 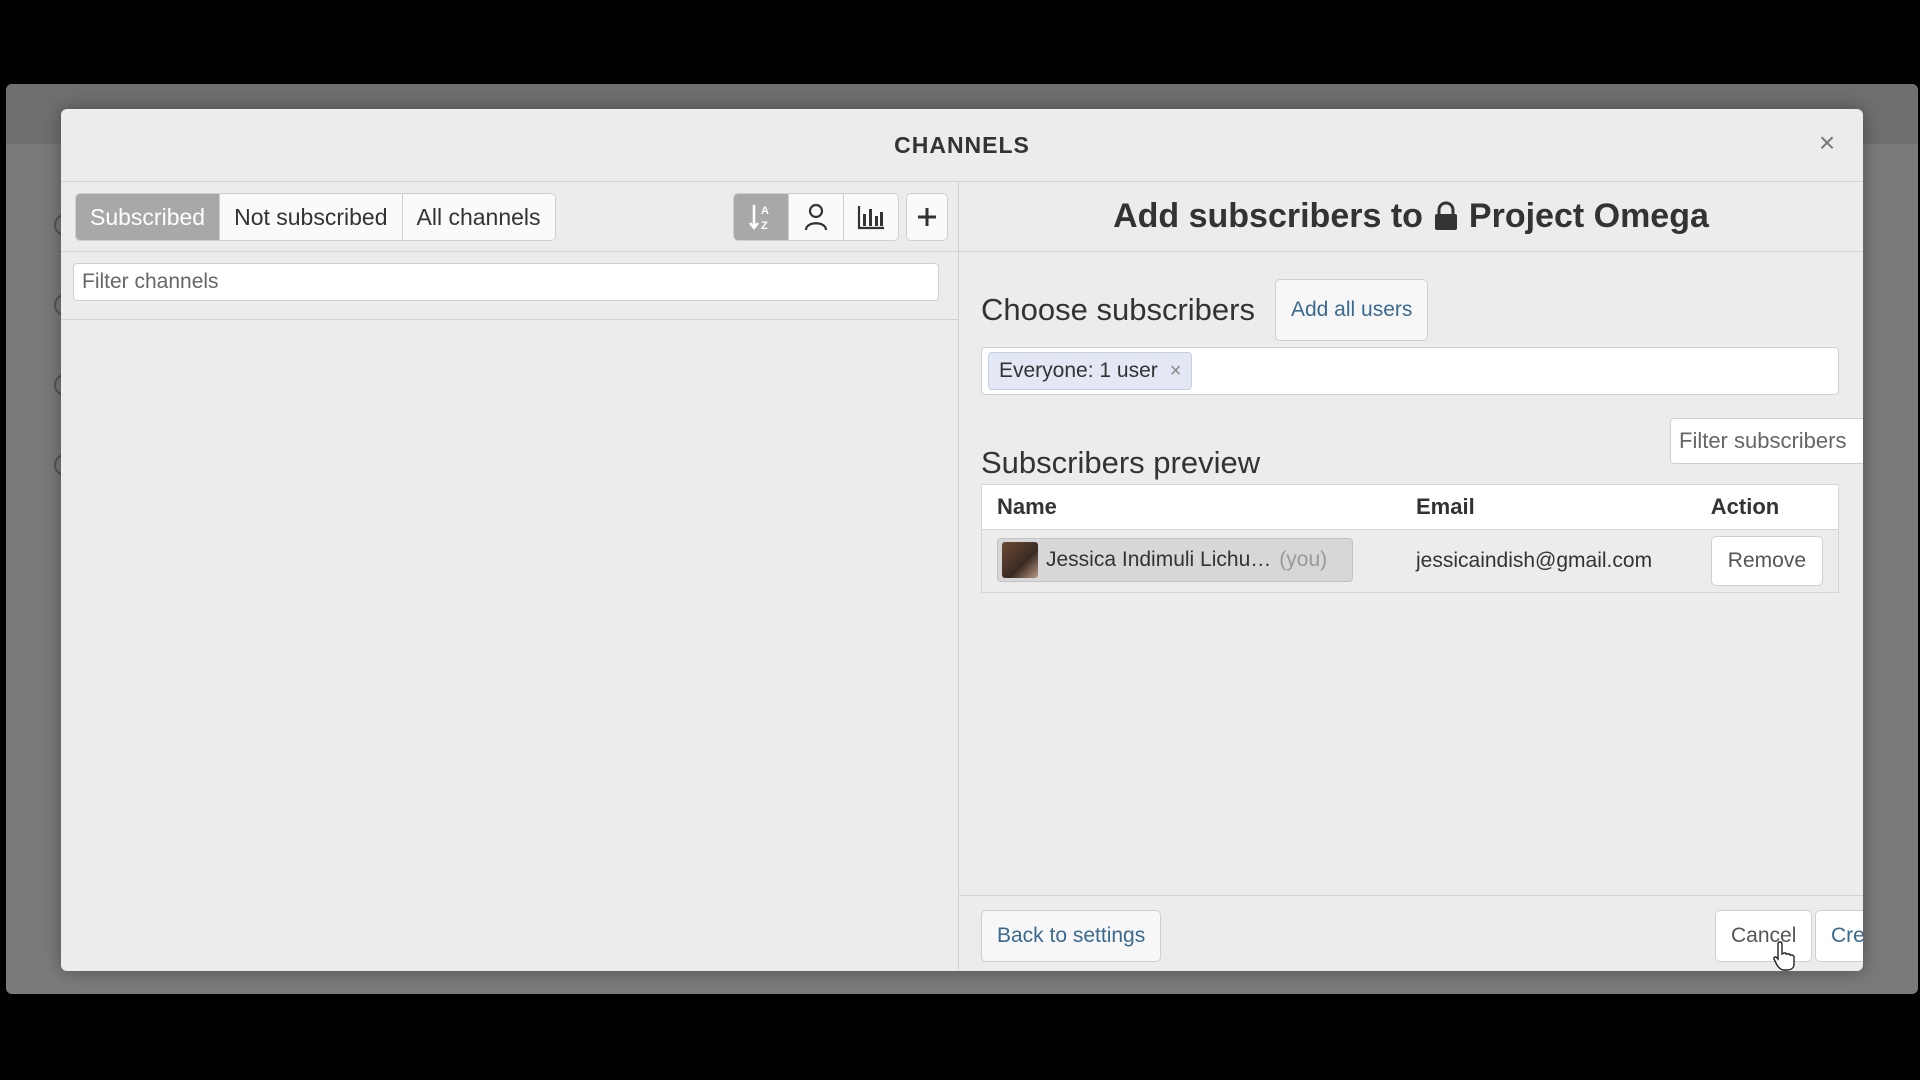 I want to click on svg-text: Z, so click(x=764, y=226).